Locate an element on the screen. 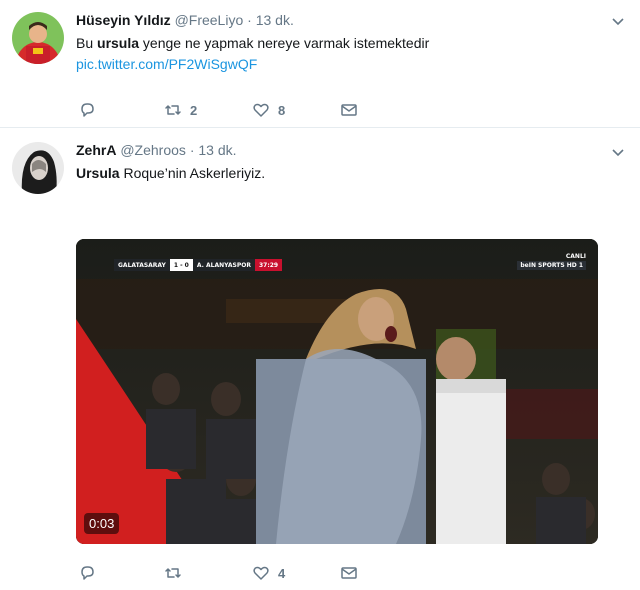 The image size is (640, 590). tweet-text-highlight: Ursula is located at coordinates (98, 173).